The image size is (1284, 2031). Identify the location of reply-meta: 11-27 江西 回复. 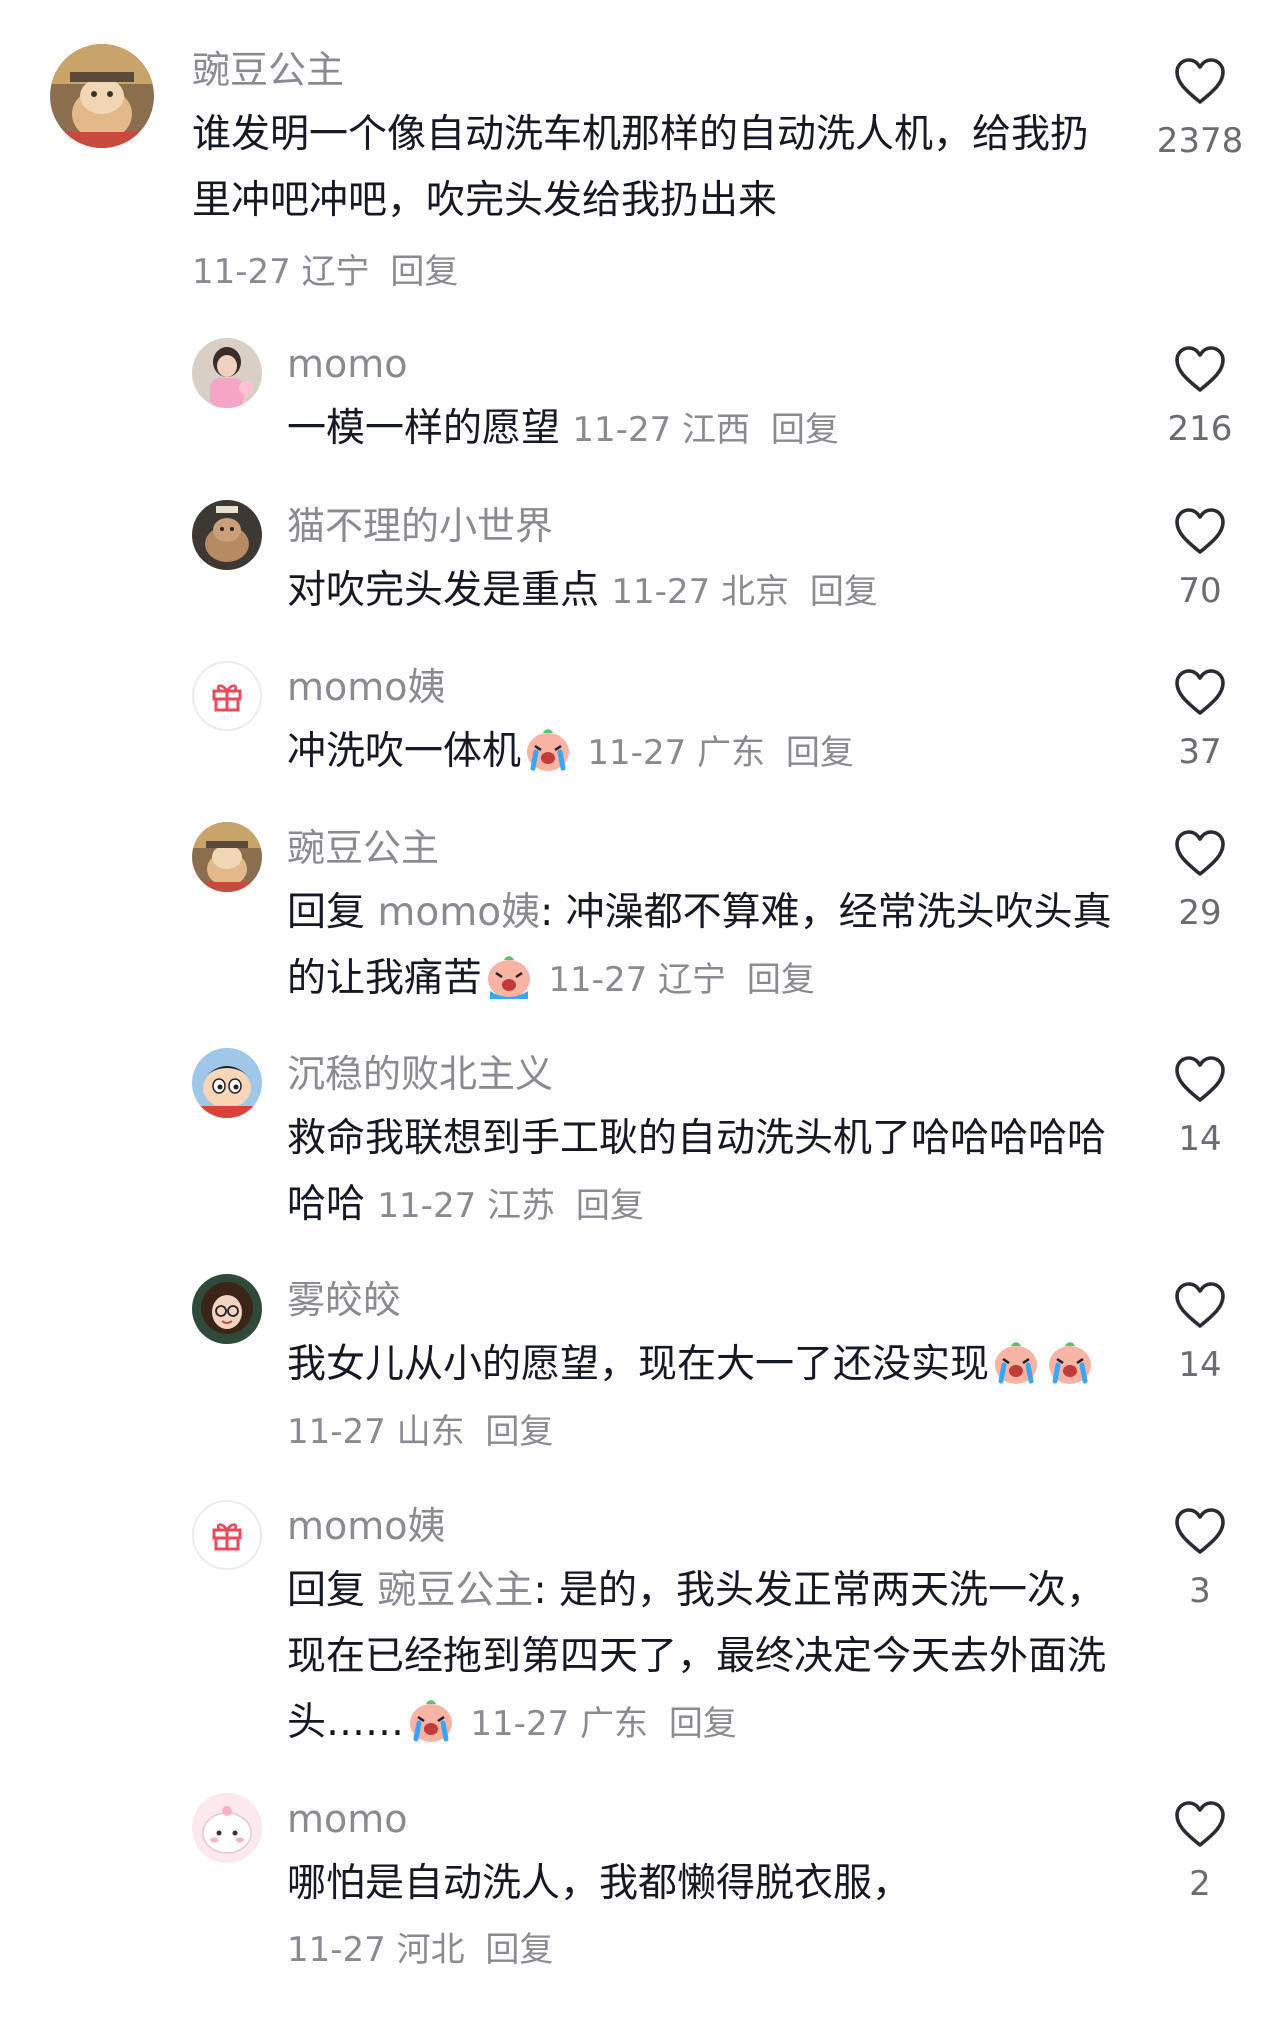
(705, 430).